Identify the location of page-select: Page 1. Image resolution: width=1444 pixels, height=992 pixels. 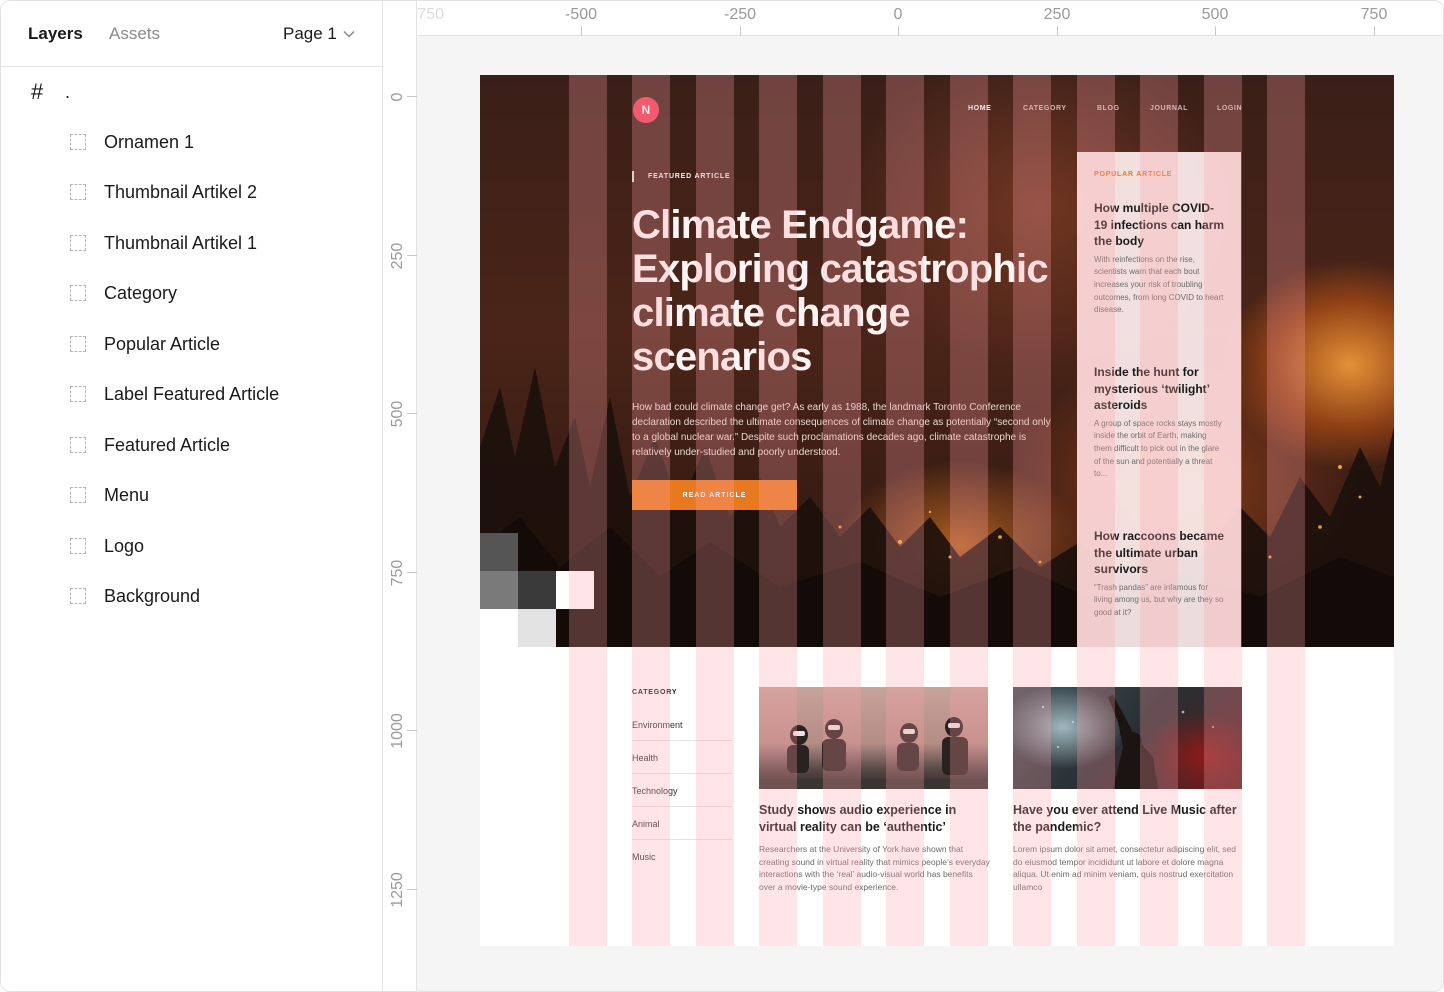
(319, 34).